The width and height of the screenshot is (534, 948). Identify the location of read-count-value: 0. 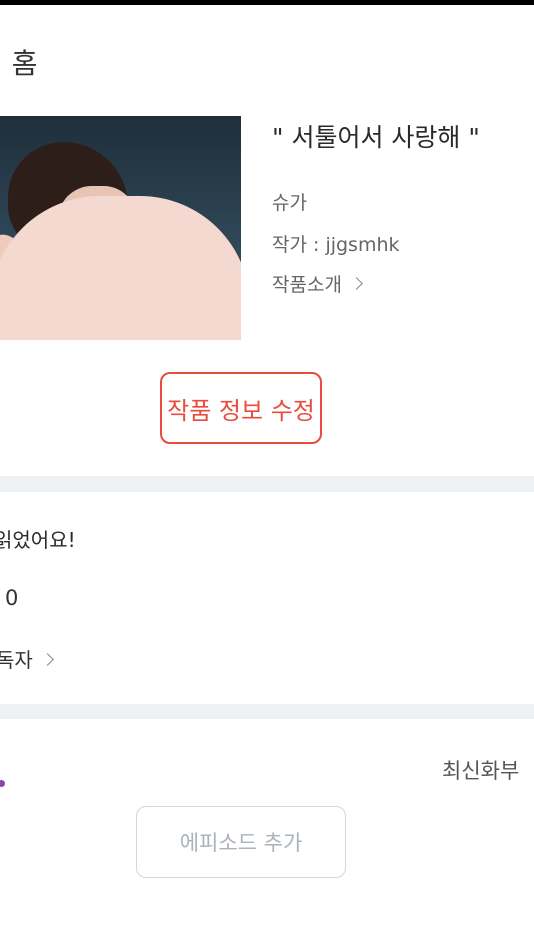
(12, 598).